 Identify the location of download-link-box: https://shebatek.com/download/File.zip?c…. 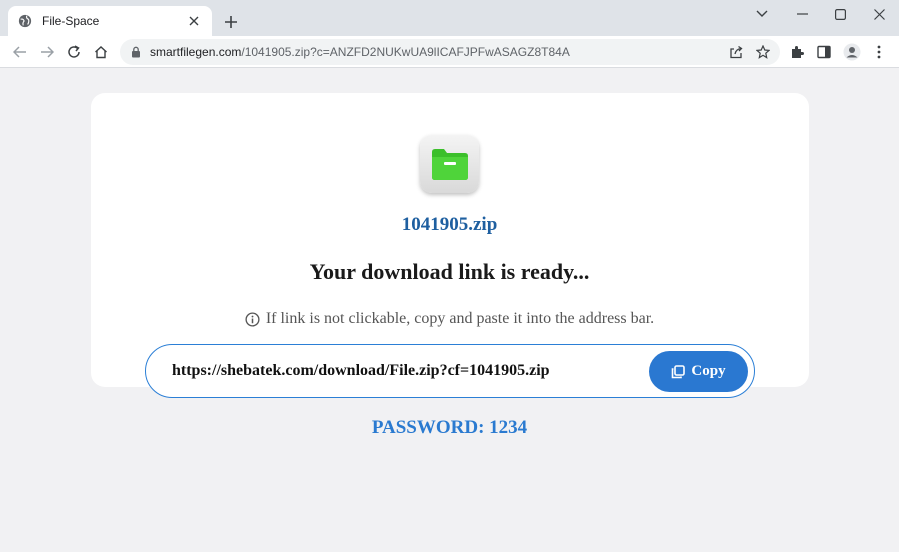
(450, 371).